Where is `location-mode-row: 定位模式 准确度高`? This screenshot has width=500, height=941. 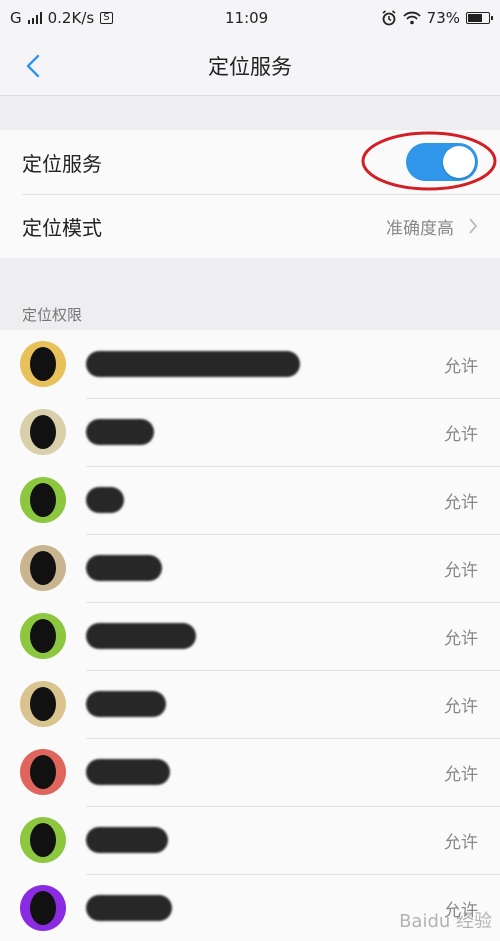
location-mode-row: 定位模式 准确度高 is located at coordinates (250, 226).